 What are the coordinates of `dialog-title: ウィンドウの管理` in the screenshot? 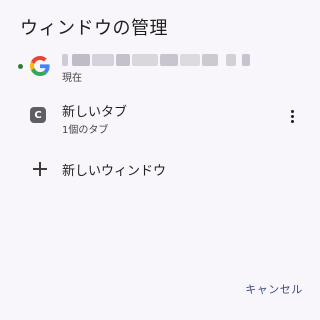 It's located at (94, 28).